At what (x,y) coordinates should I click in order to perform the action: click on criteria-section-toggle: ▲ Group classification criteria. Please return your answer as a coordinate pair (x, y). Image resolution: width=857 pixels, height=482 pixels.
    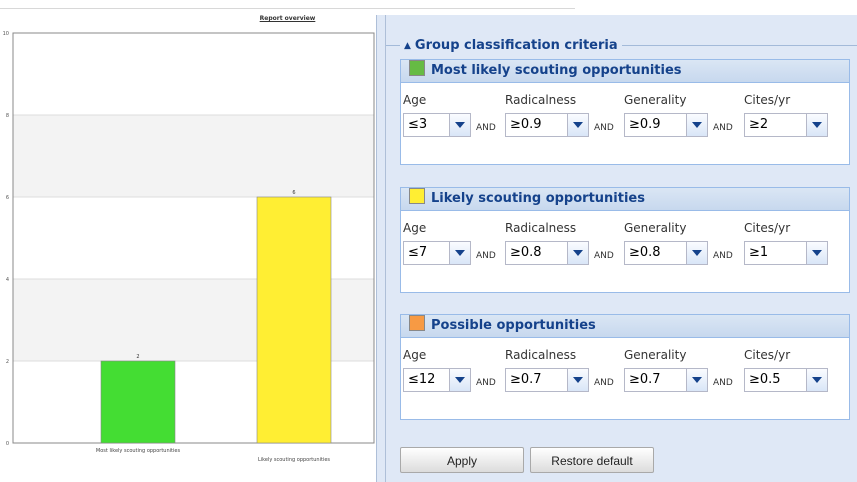
    Looking at the image, I should click on (511, 45).